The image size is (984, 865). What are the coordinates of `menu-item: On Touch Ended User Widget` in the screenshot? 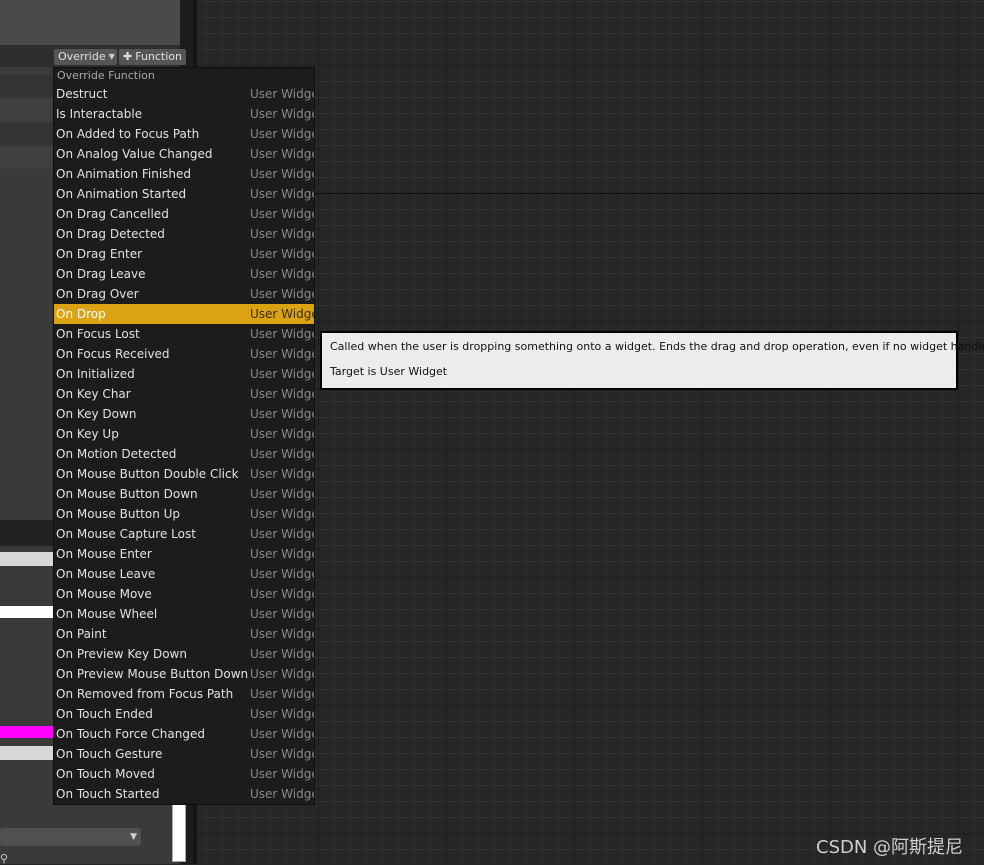 It's located at (184, 714).